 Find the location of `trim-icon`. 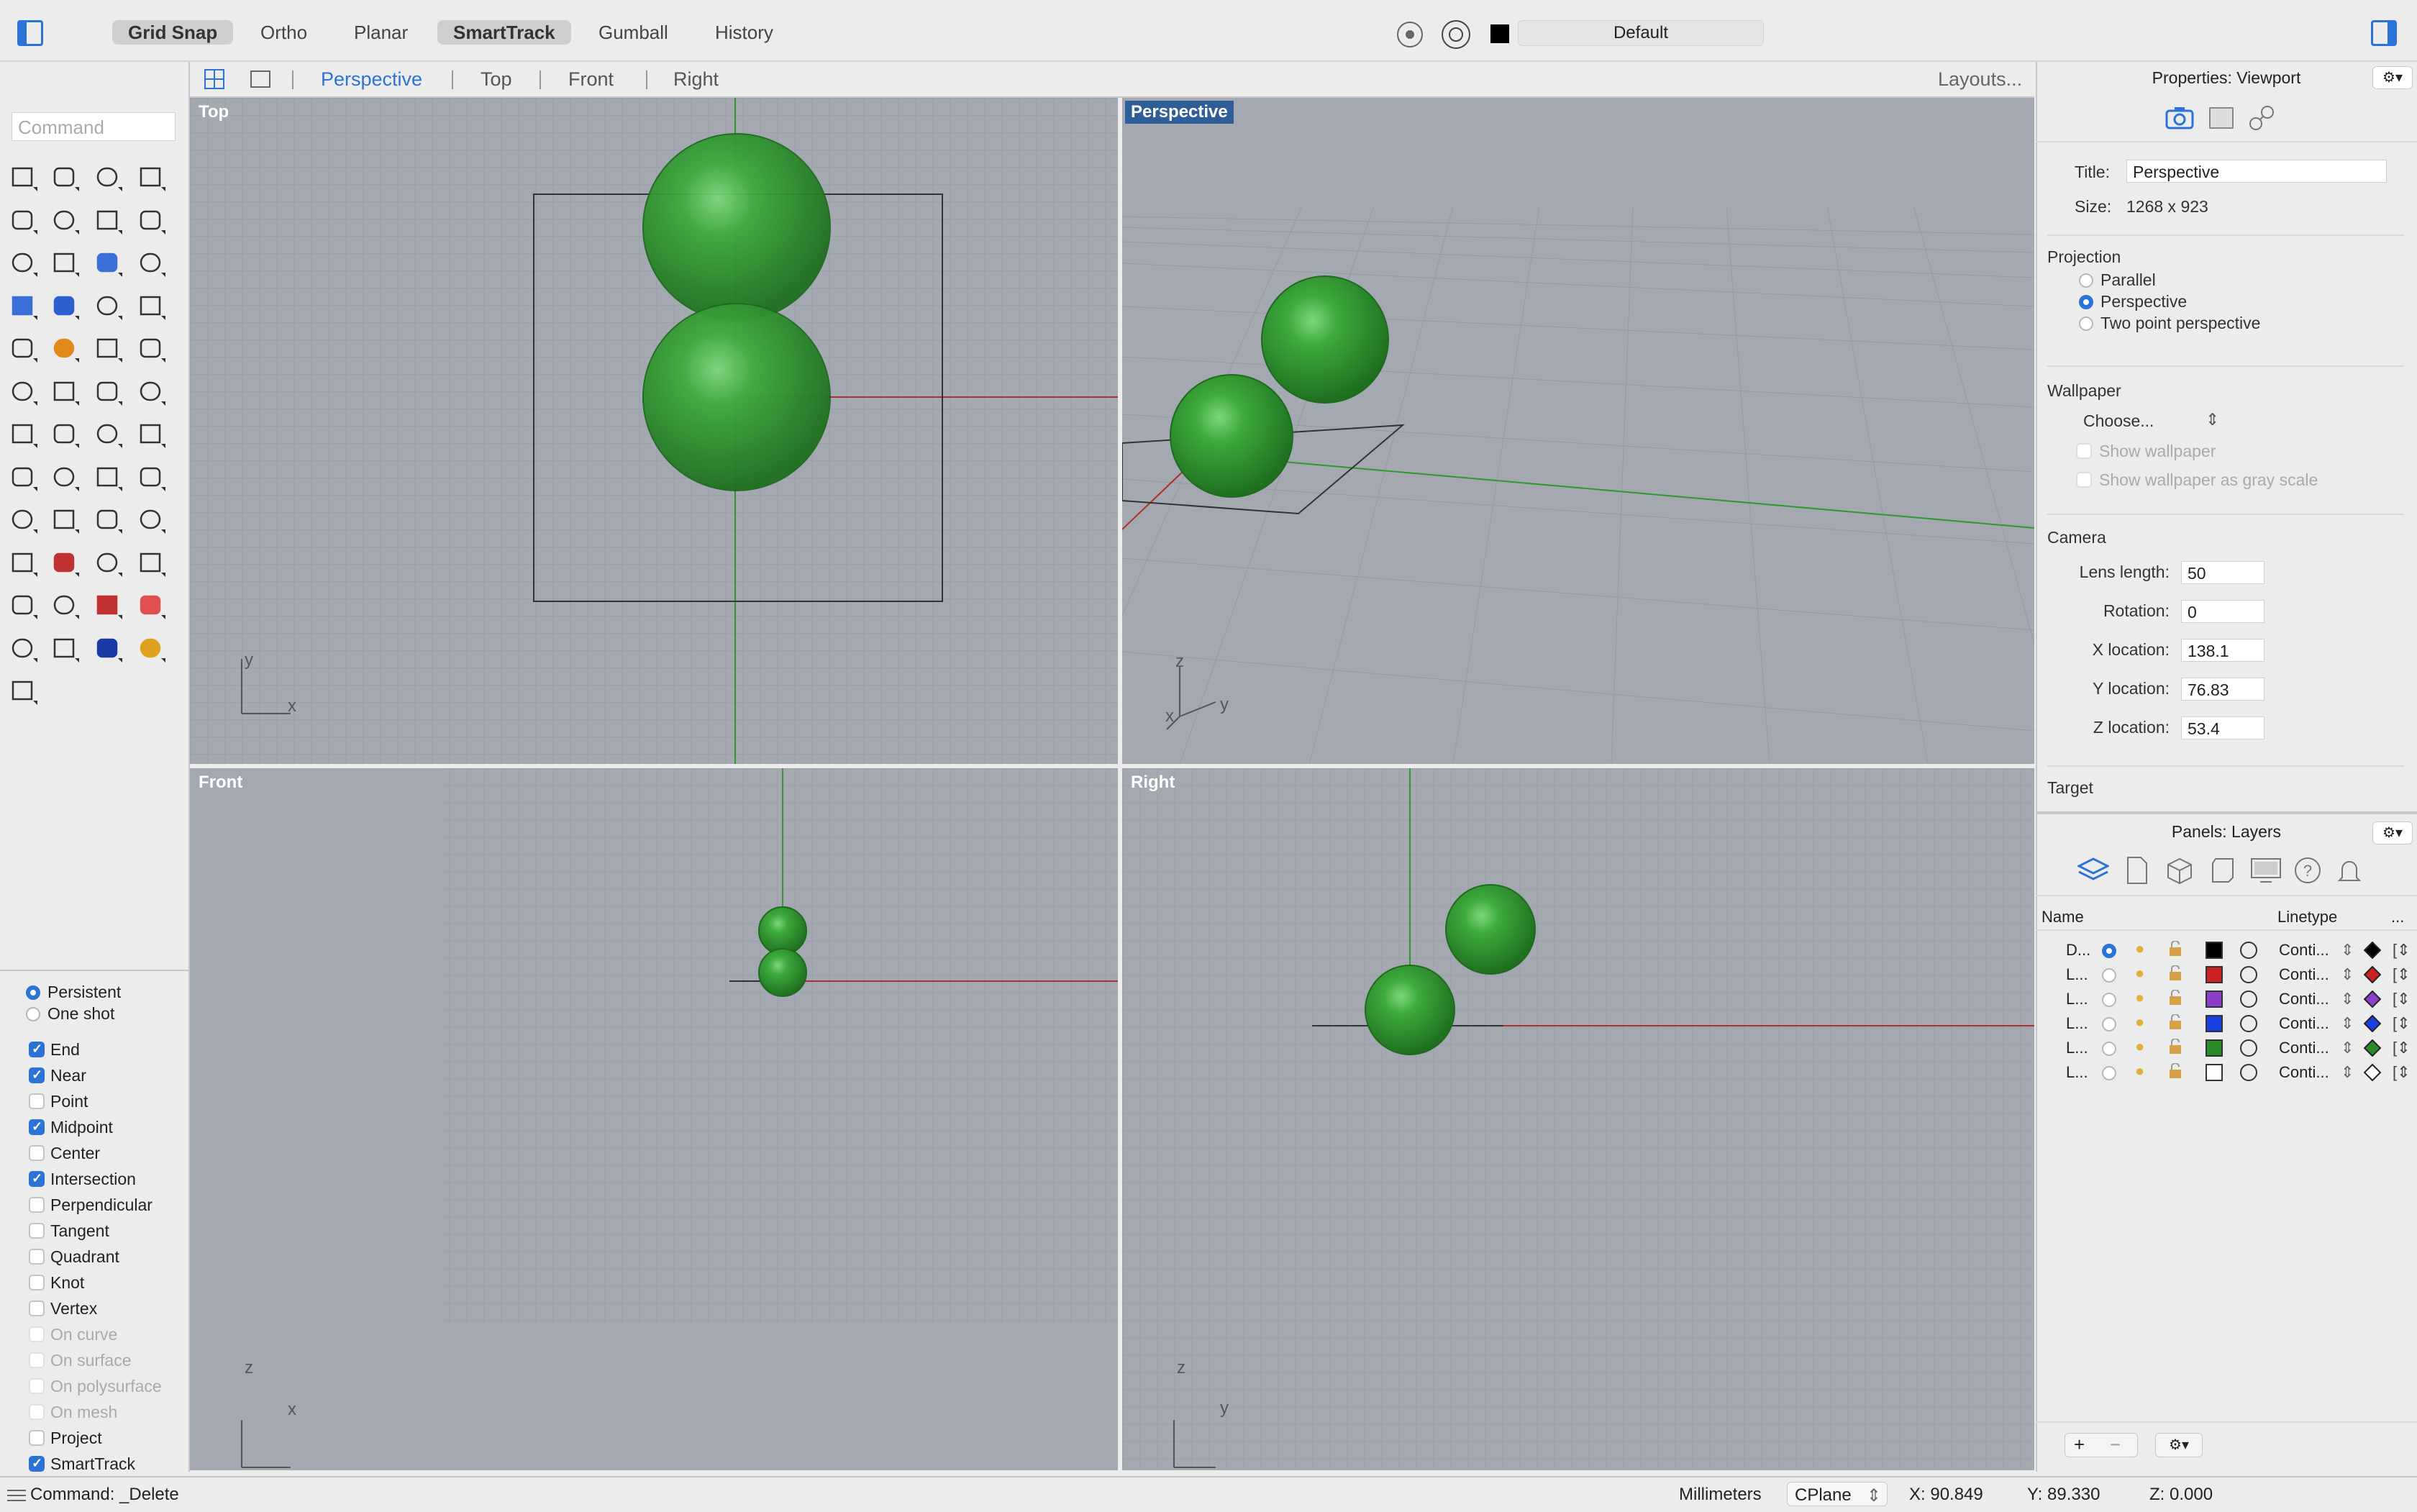

trim-icon is located at coordinates (108, 348).